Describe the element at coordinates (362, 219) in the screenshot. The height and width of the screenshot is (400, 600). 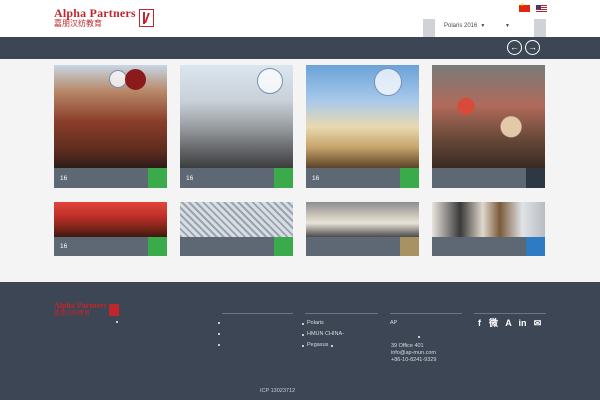
I see `classroom-photo` at that location.